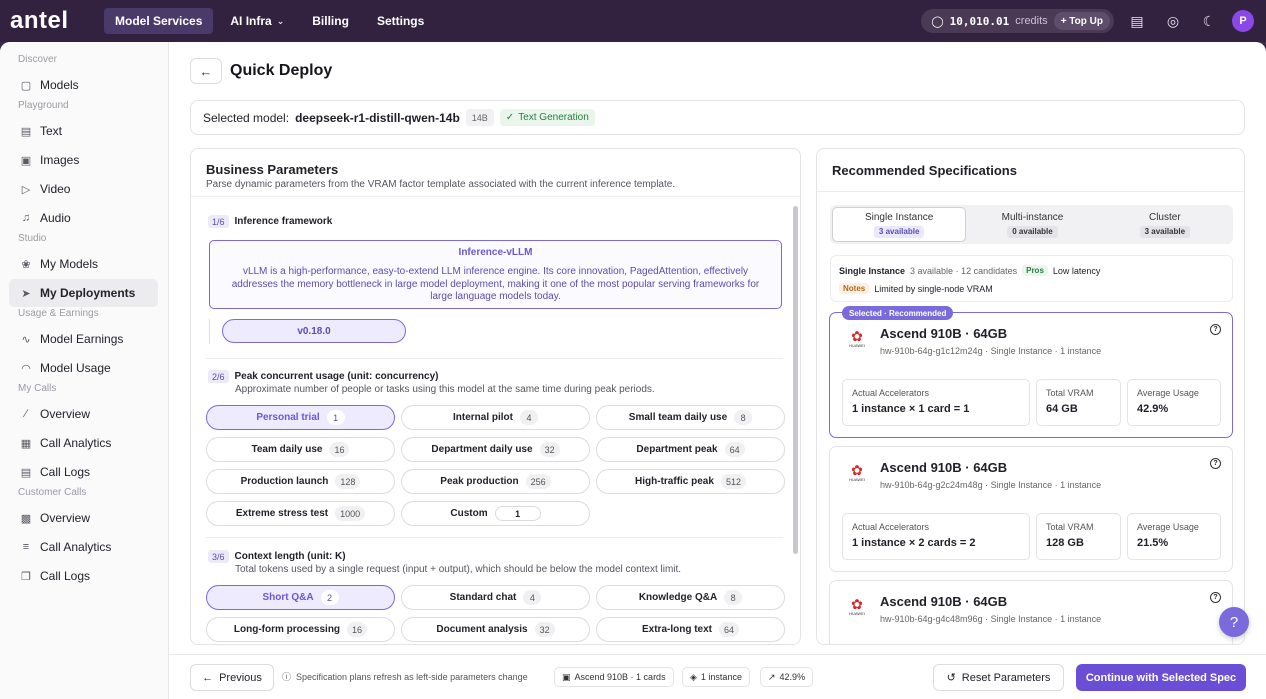  Describe the element at coordinates (1234, 622) in the screenshot. I see `help-fab-icon: ?` at that location.